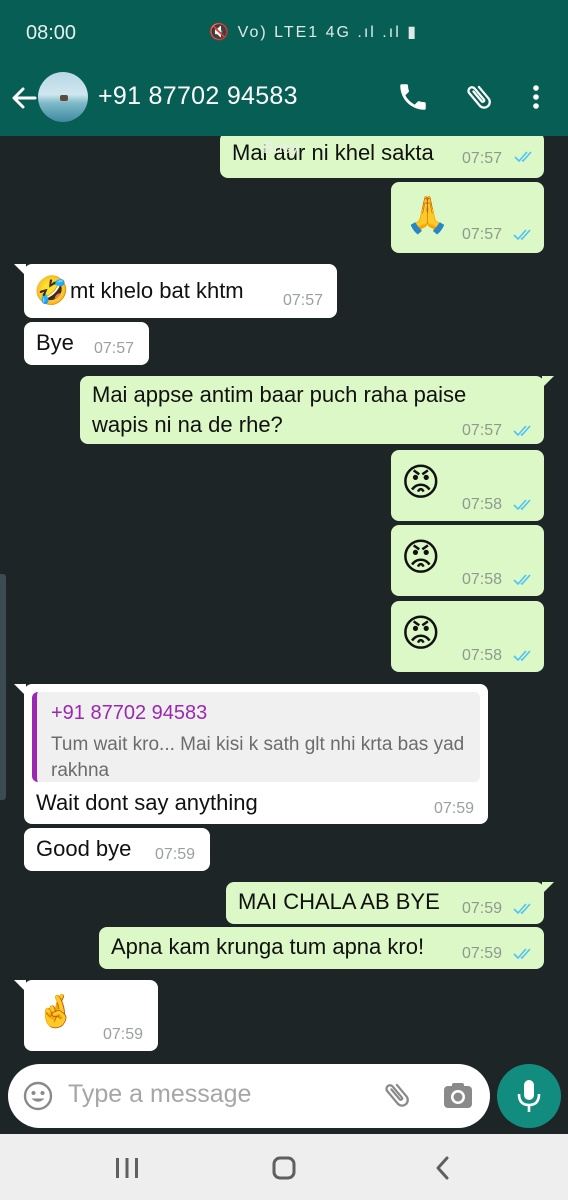  Describe the element at coordinates (91, 1015) in the screenshot. I see `message-incoming: 🤞 07:59` at that location.